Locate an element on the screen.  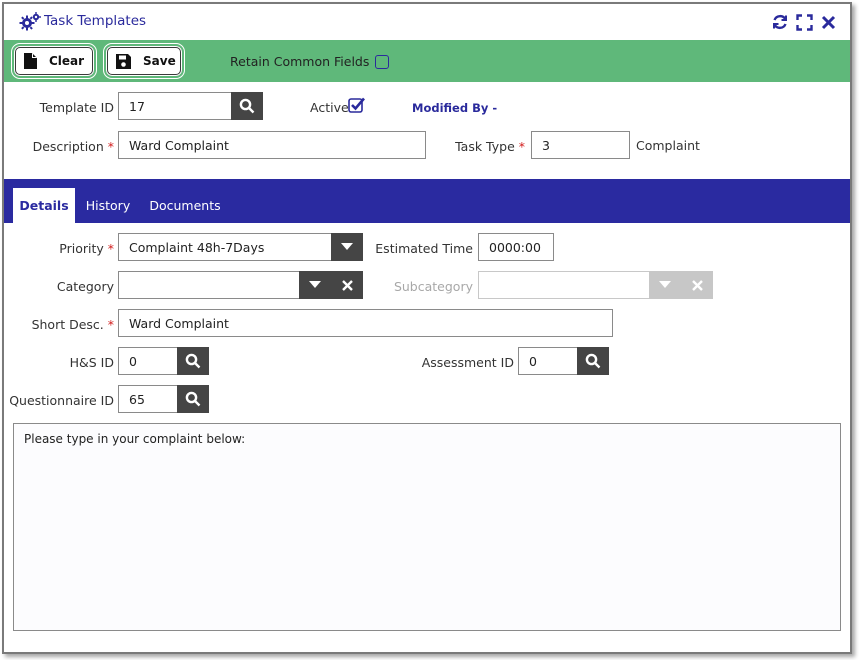
short-desc-label: Short Desc. * is located at coordinates (72, 324).